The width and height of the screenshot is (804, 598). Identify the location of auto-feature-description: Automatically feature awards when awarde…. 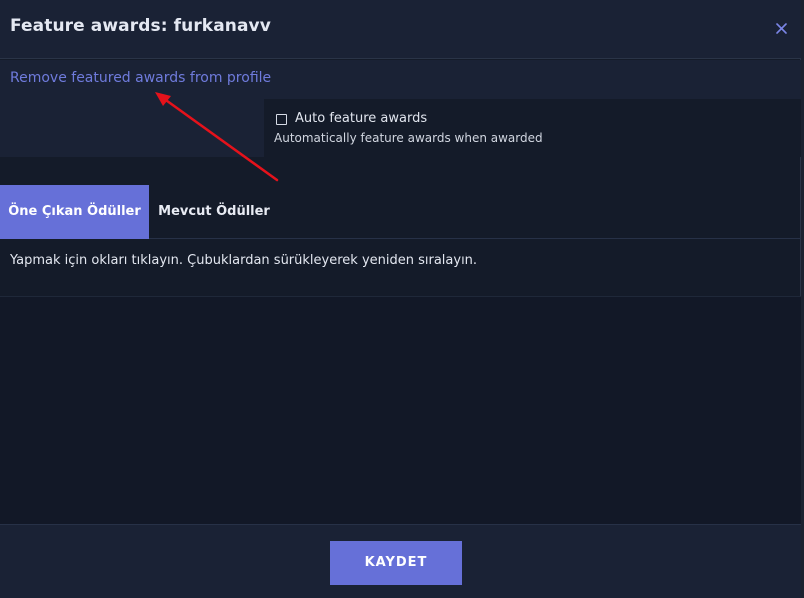
(408, 138).